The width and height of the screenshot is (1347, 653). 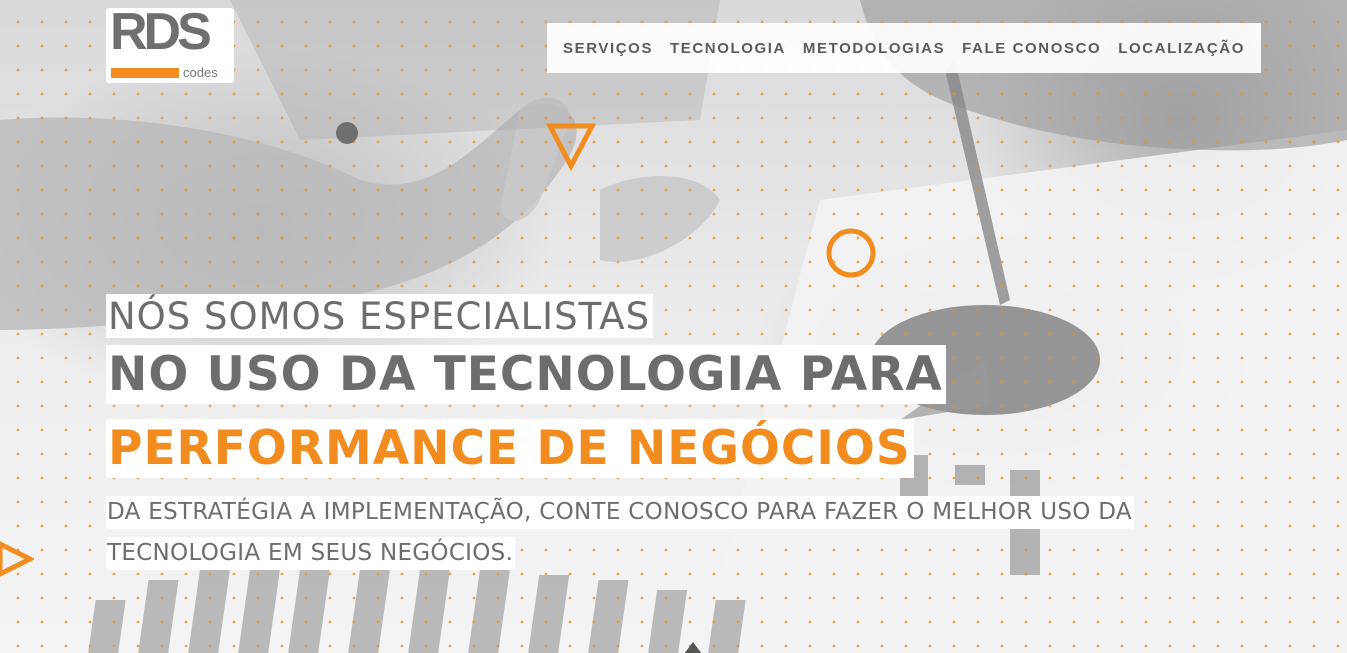 I want to click on nav-item-tecnologia: TECNOLOGIA, so click(x=728, y=48).